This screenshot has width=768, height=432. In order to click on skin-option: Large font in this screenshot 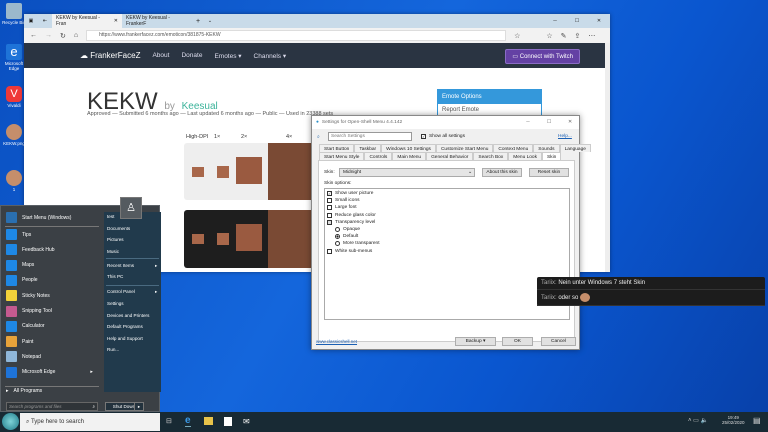, I will do `click(342, 208)`.